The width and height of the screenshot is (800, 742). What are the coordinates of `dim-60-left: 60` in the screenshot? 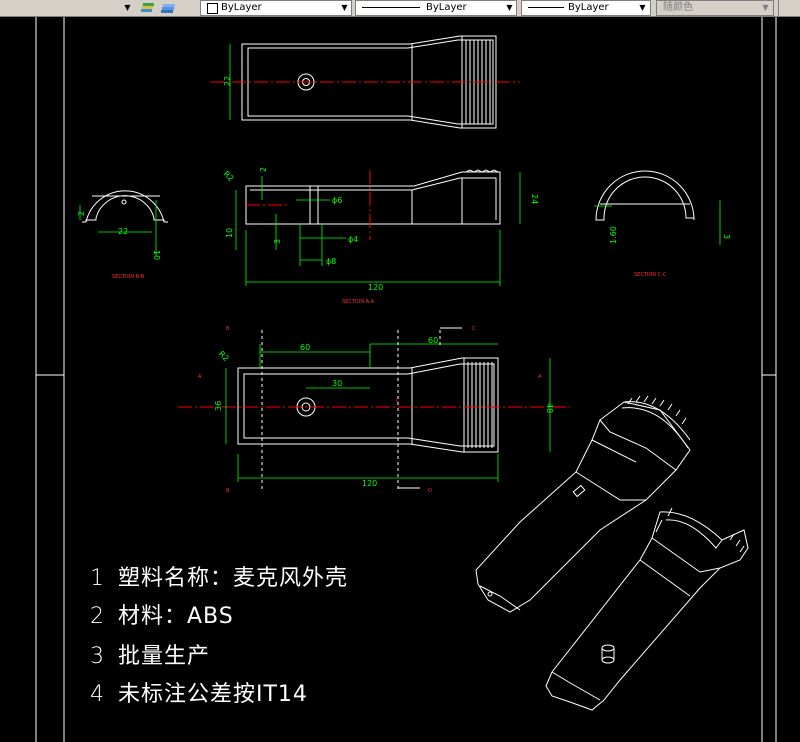 It's located at (305, 347).